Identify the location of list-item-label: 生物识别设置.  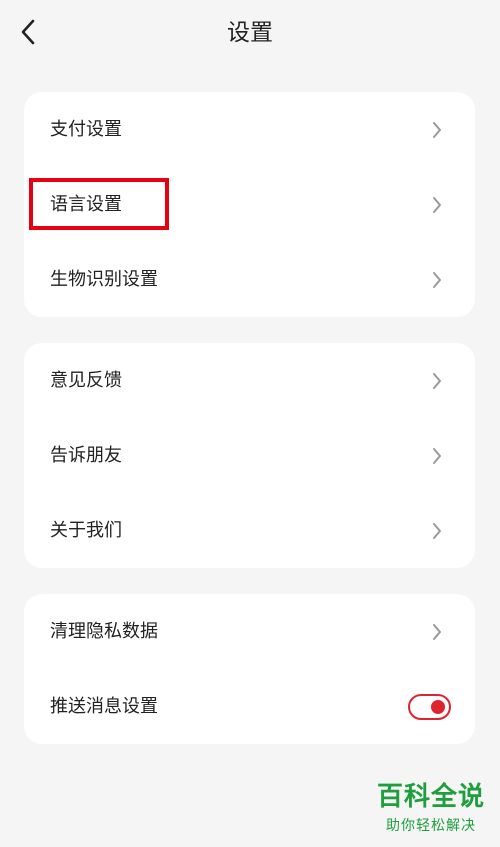
(104, 279).